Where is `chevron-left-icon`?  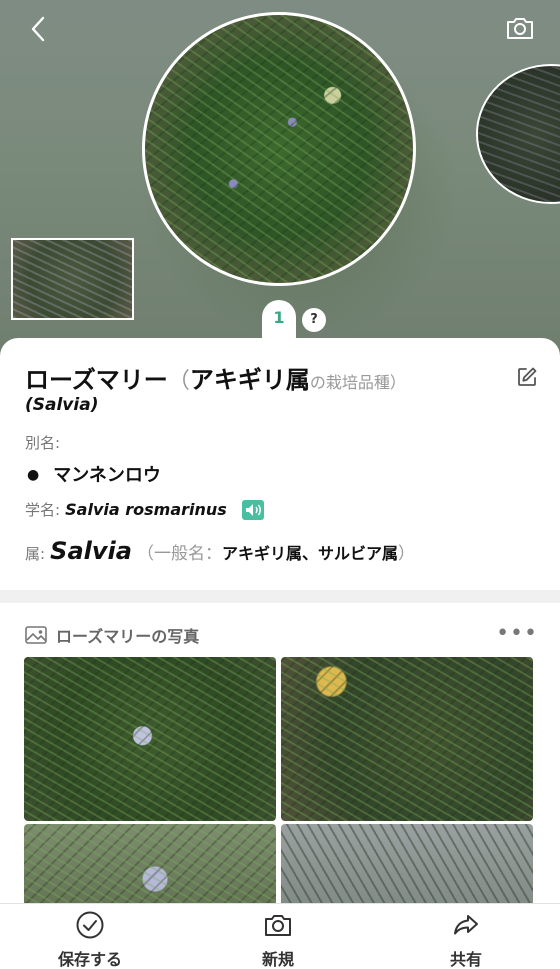 chevron-left-icon is located at coordinates (39, 29).